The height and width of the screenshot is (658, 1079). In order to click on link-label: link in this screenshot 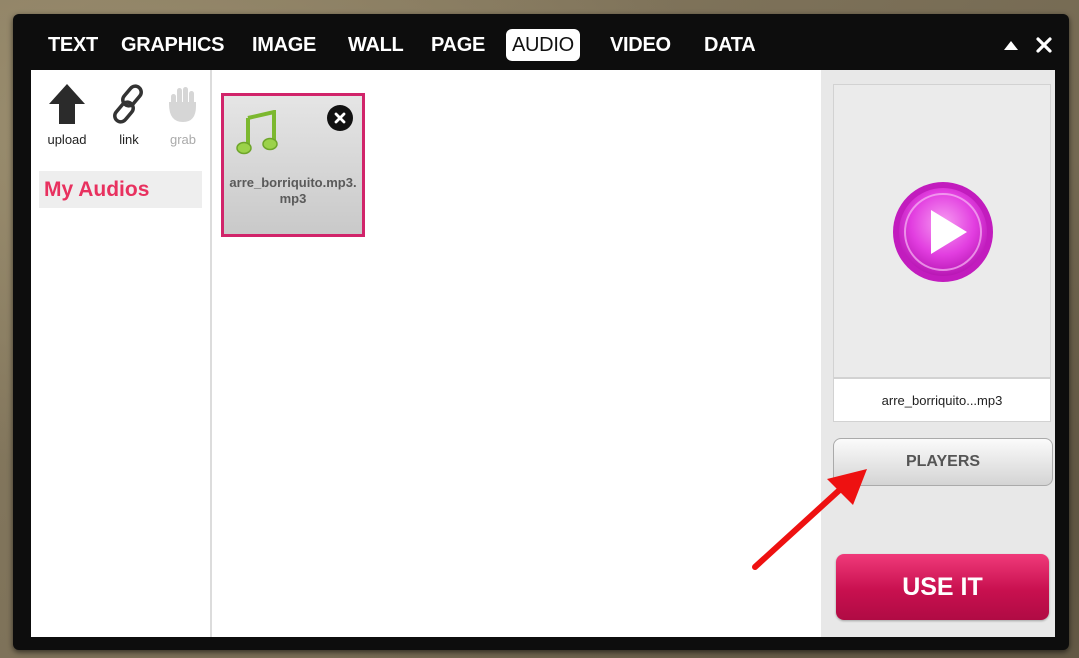, I will do `click(129, 139)`.